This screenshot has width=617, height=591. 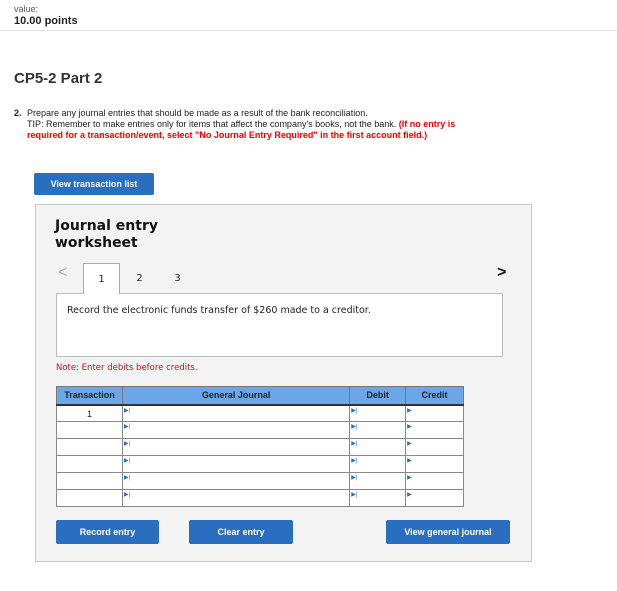 I want to click on tab-3: 3, so click(x=177, y=278).